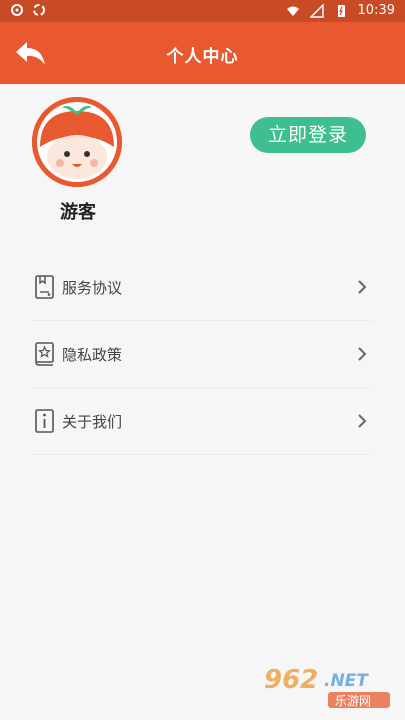  I want to click on menu-item-about-us: 关于我们, so click(202, 421).